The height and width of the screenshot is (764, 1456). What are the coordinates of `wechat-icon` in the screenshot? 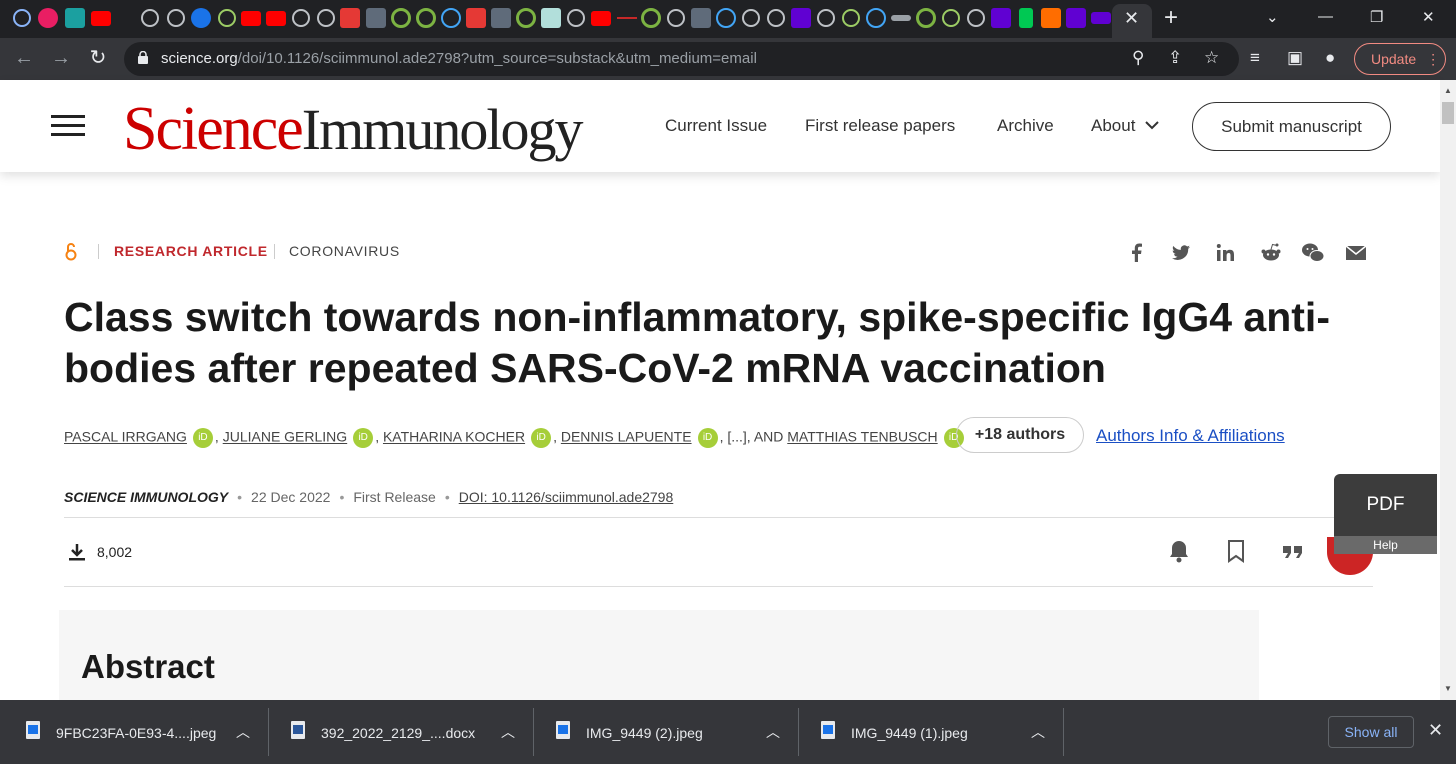 It's located at (1313, 253).